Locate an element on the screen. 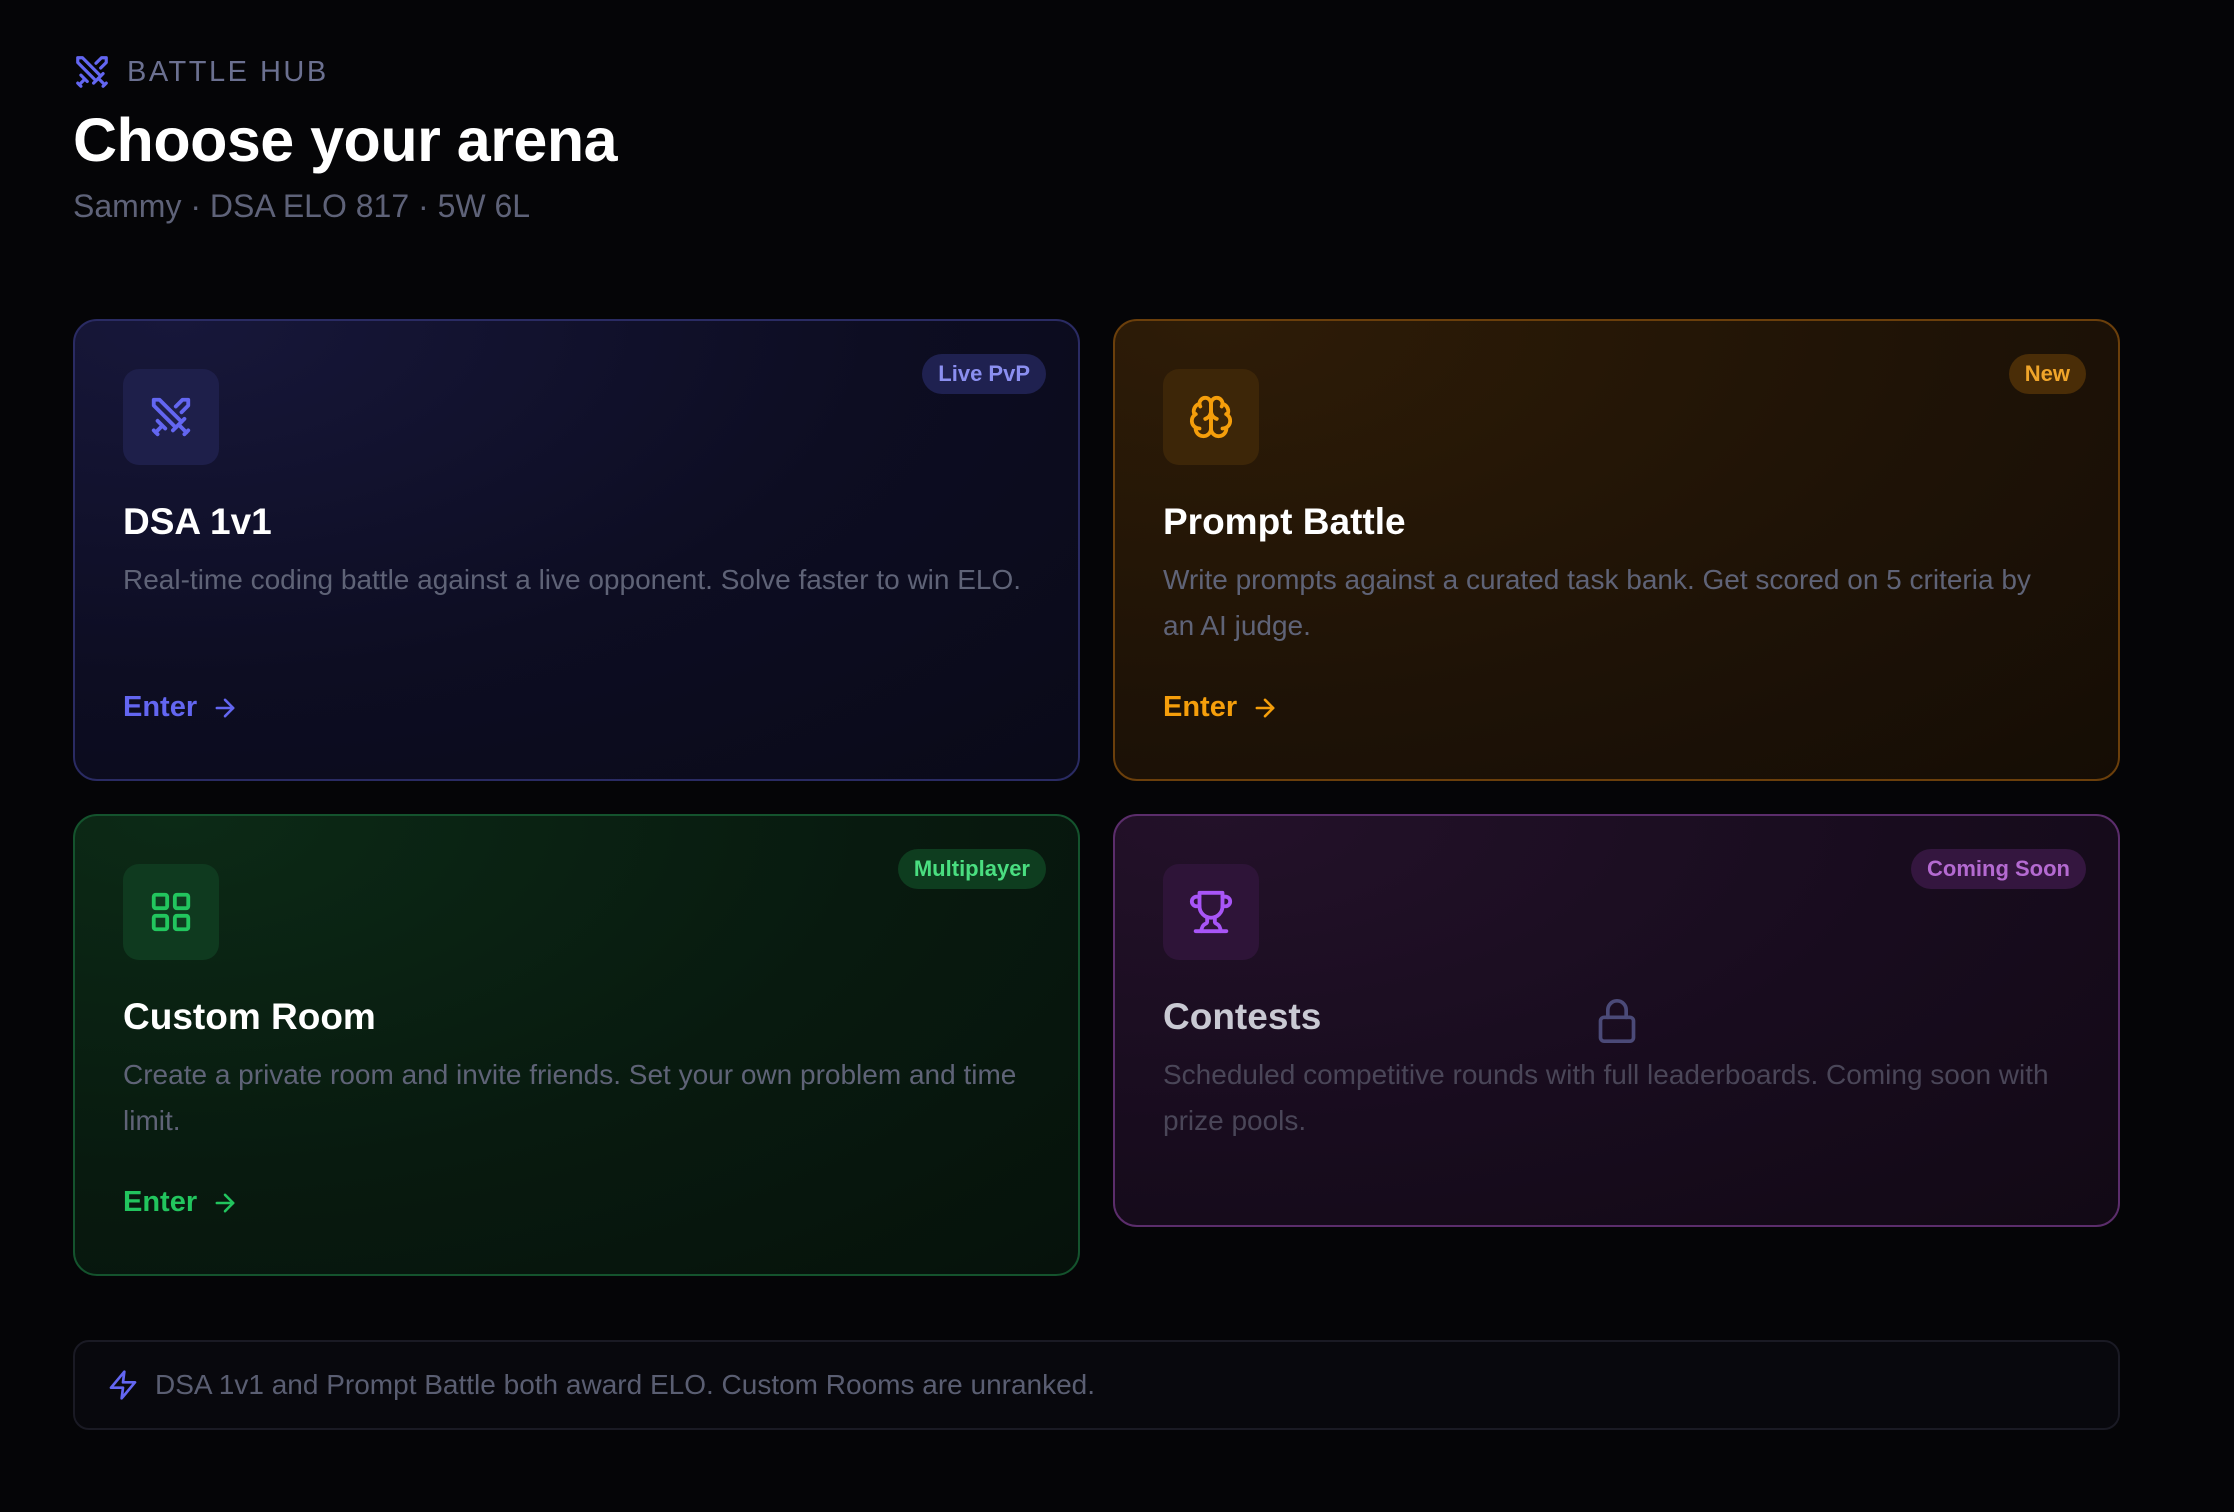  live-pvp-badge: Live PvP is located at coordinates (984, 374).